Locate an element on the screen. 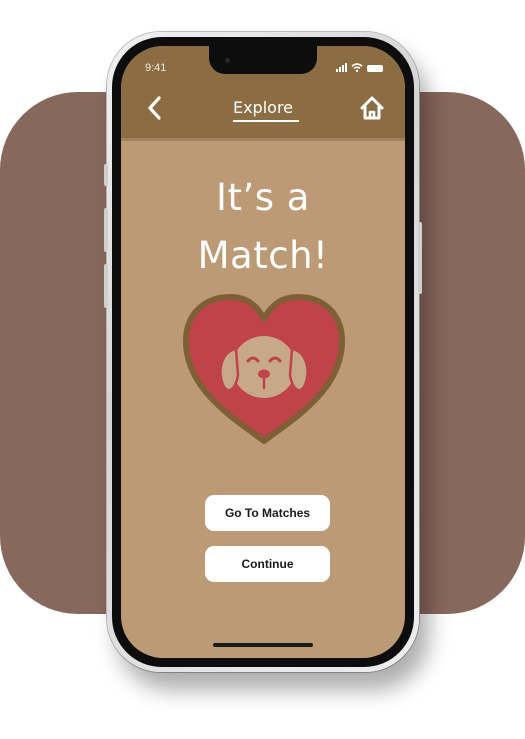 The height and width of the screenshot is (739, 525). phone-volume-down-button is located at coordinates (106, 286).